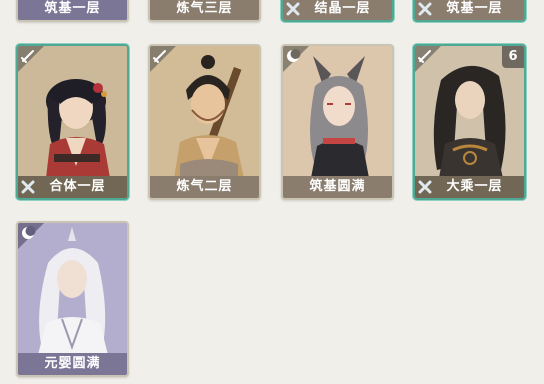  I want to click on character-card-1: 合体一层, so click(72, 122).